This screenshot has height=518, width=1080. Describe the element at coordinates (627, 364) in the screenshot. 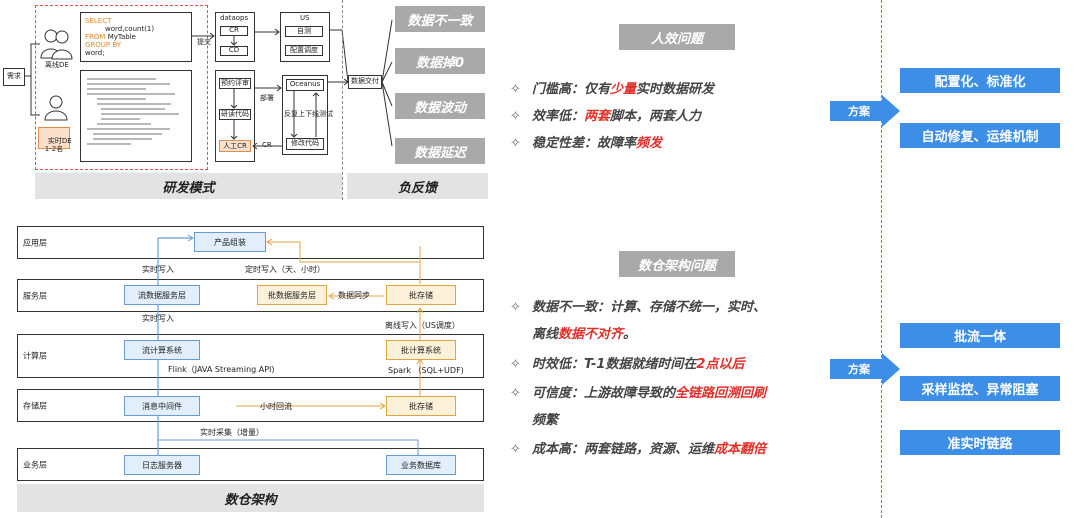

I see `dw-problem-bullet: ✧ 时效低：T-1数据就绪时间在2点以后` at that location.